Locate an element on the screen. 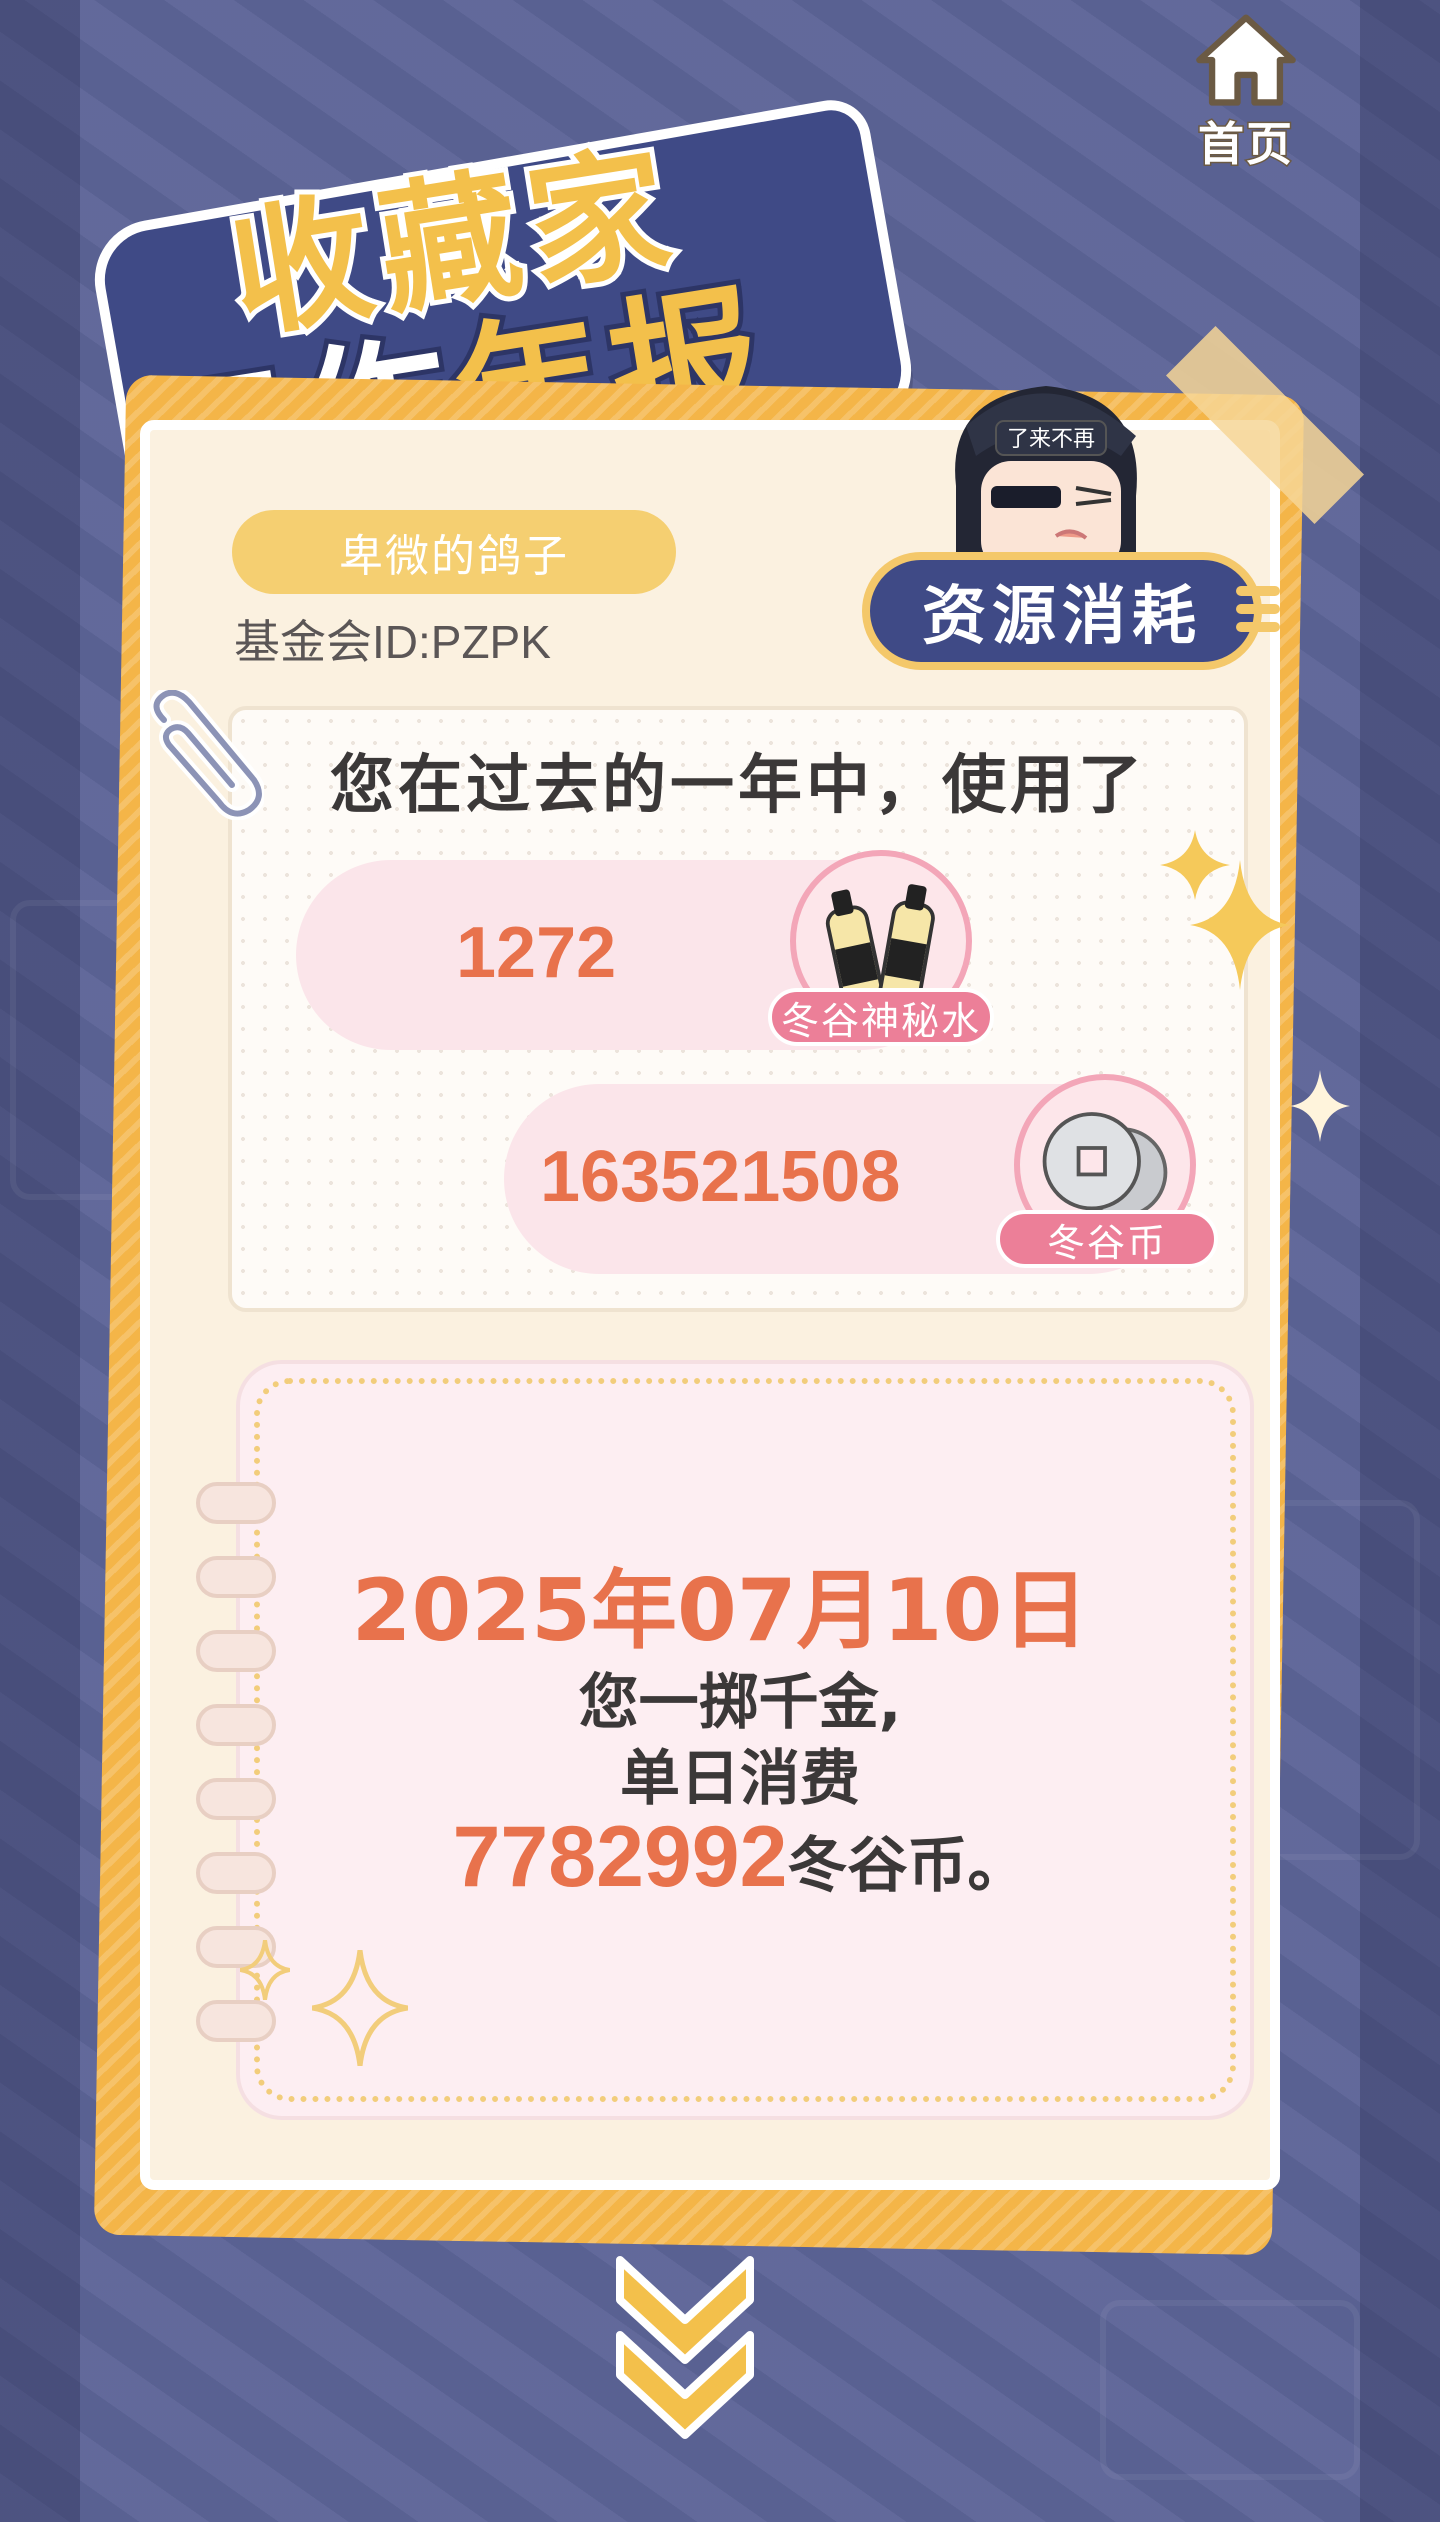  svg-text: 了来不再 is located at coordinates (1051, 439).